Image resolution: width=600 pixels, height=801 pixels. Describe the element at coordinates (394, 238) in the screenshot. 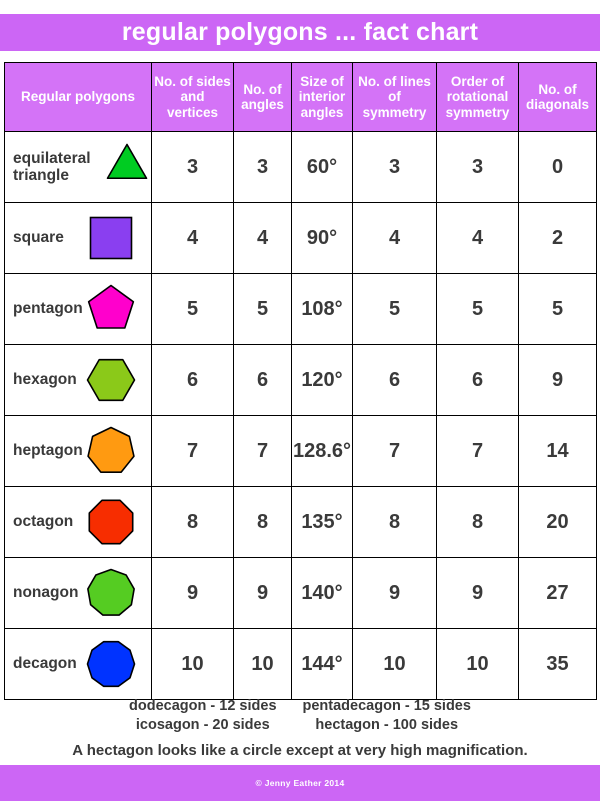

I see `cell-lines-symmetry: 4` at that location.